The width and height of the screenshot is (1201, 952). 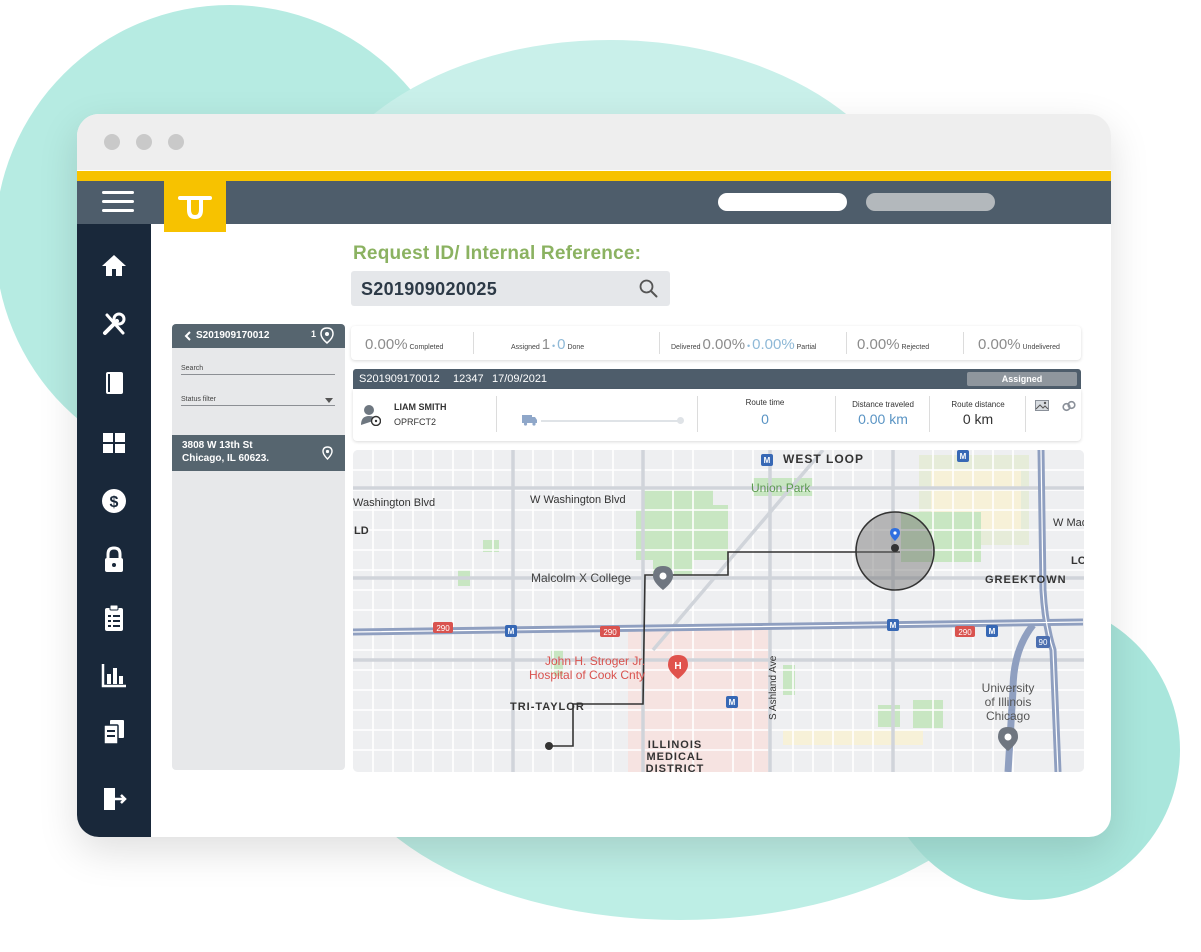 What do you see at coordinates (611, 421) in the screenshot?
I see `route-progress-track` at bounding box center [611, 421].